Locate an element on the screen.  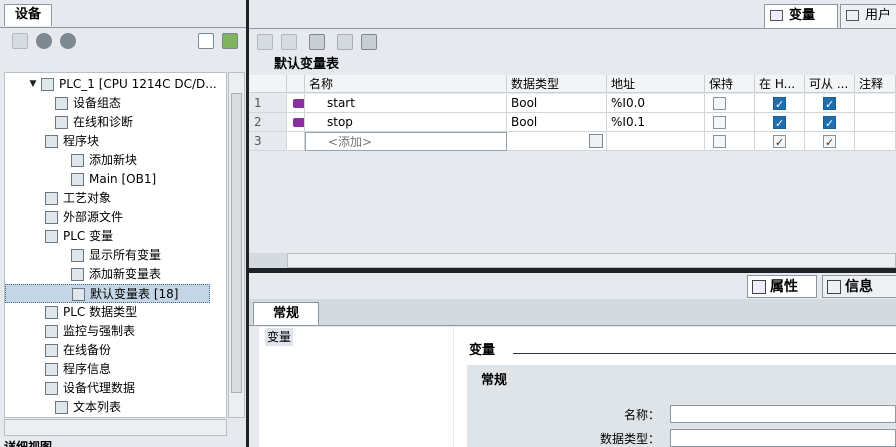
tree-item: 添加新块 is located at coordinates (115, 160).